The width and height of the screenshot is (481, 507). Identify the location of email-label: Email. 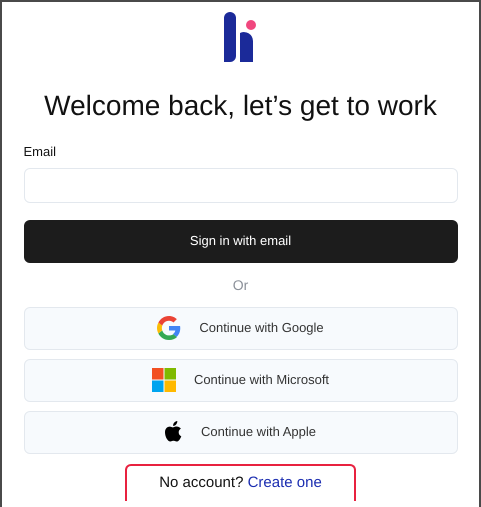
(40, 152).